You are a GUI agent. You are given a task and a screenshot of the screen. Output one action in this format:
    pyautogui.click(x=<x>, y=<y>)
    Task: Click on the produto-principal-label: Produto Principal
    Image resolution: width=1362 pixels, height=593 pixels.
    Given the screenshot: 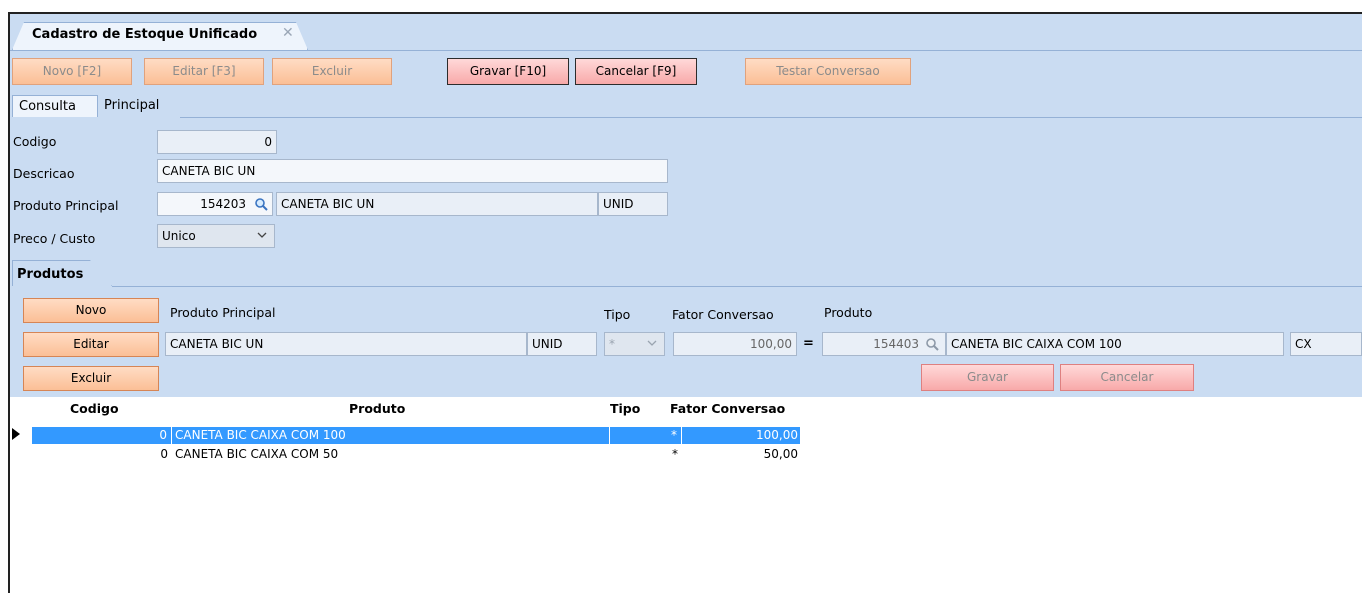 What is the action you would take?
    pyautogui.click(x=66, y=205)
    